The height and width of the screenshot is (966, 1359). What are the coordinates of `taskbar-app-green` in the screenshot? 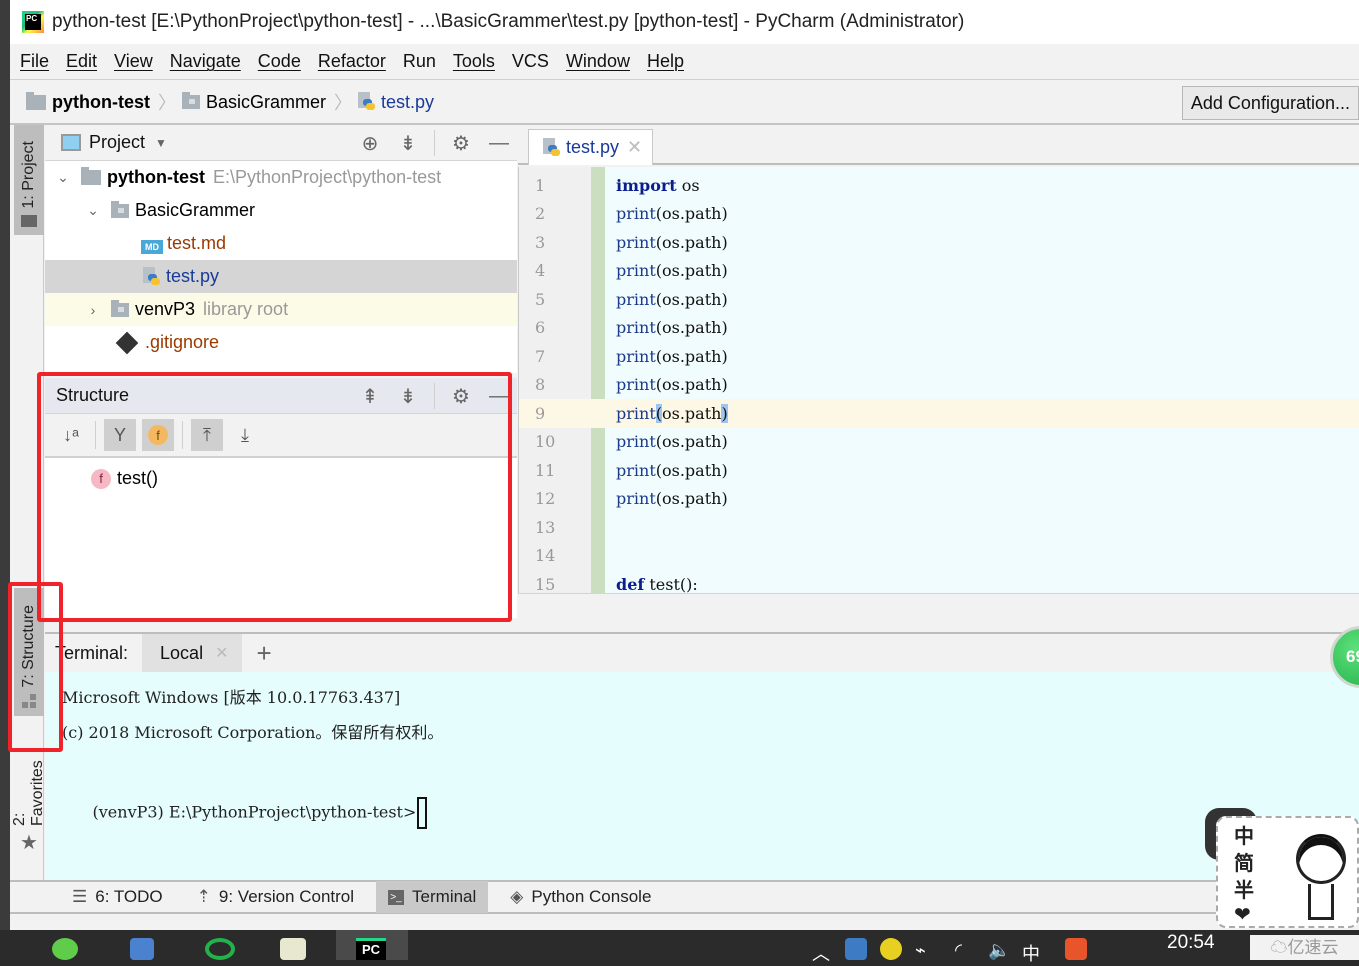 It's located at (220, 949).